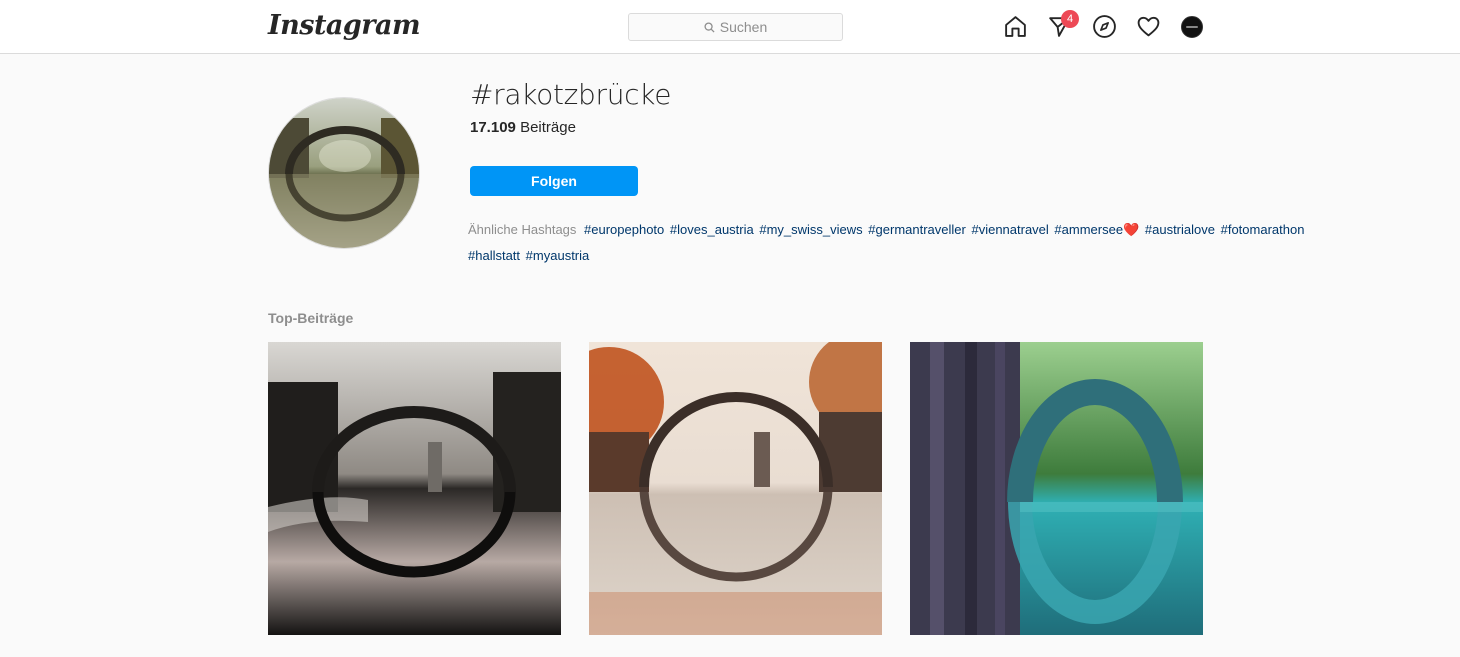 The width and height of the screenshot is (1460, 657). I want to click on related-hashtags-label: Ähnliche Hashtags, so click(522, 229).